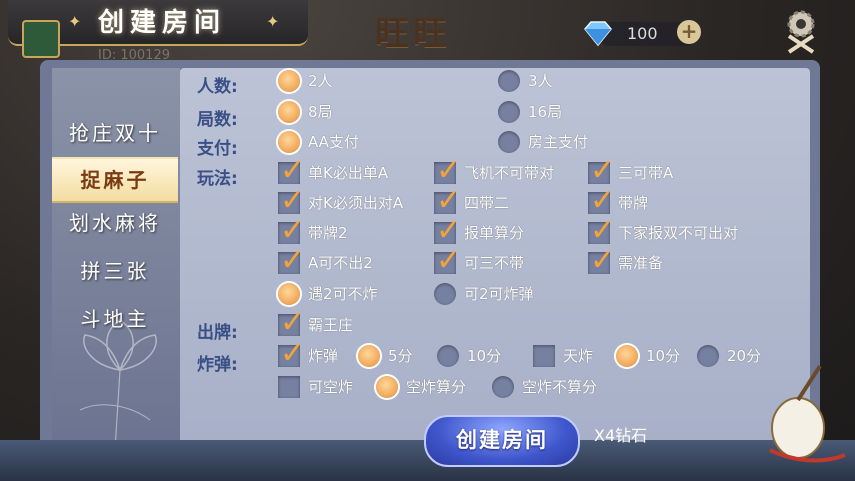 The width and height of the screenshot is (855, 481). Describe the element at coordinates (807, 413) in the screenshot. I see `pipa-icon` at that location.